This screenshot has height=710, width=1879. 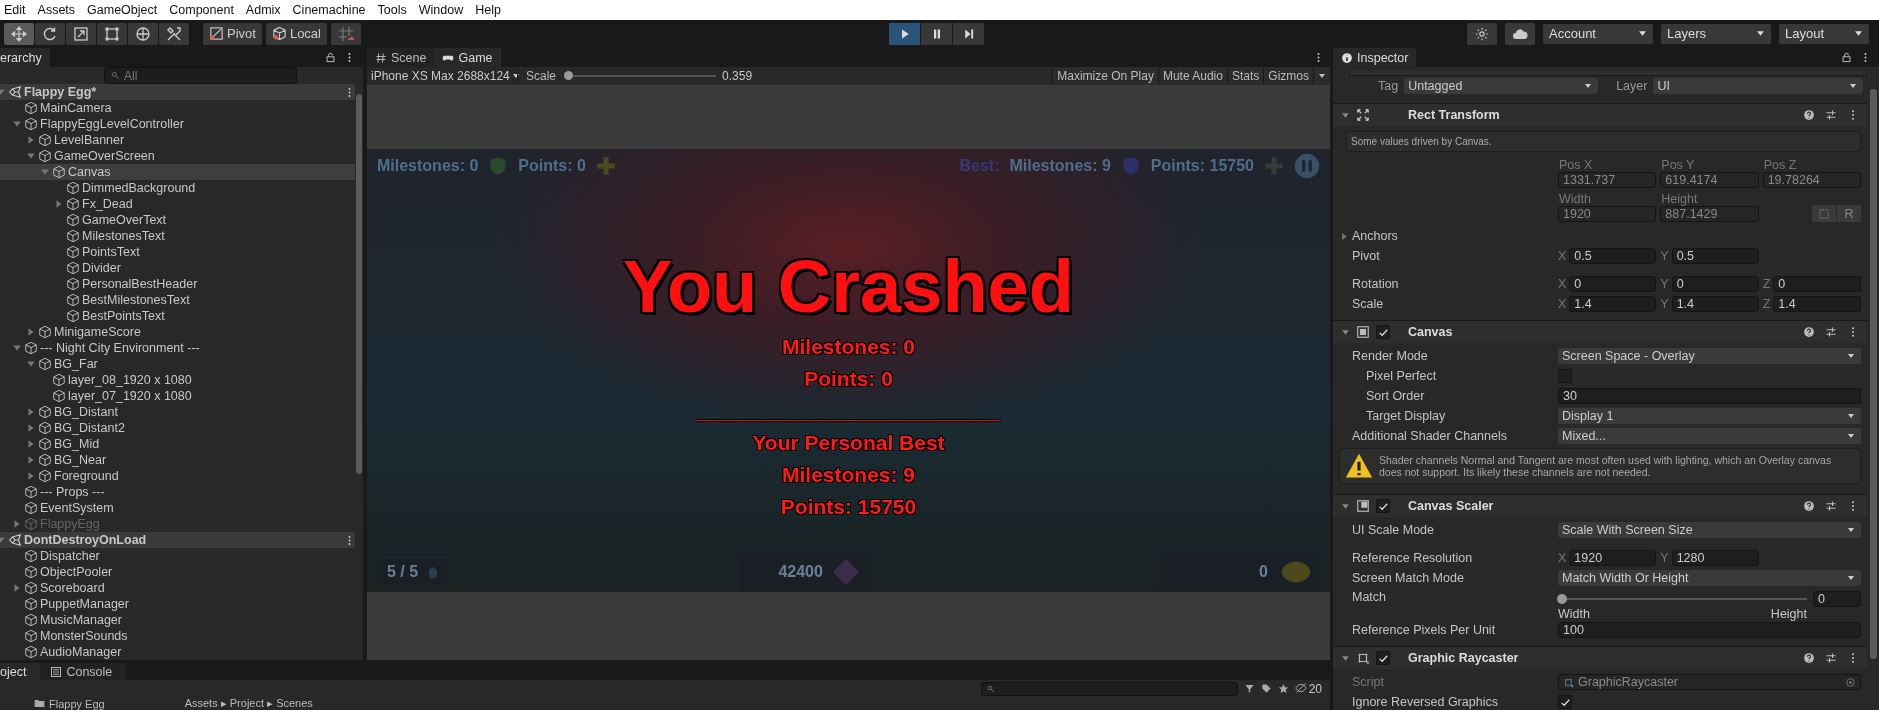 I want to click on scene-header: Flappy Egg*, so click(x=177, y=92).